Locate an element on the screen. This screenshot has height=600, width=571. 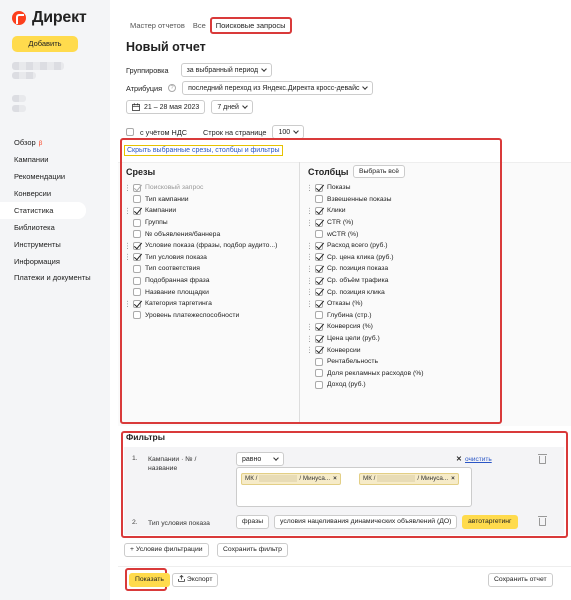
page-title: Новый отчет is located at coordinates (166, 47).